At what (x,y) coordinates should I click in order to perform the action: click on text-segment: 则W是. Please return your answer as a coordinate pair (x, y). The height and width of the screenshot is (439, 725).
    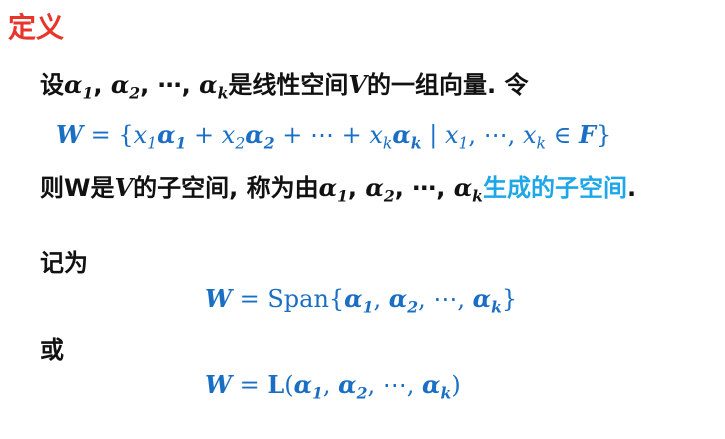
    Looking at the image, I should click on (77, 188).